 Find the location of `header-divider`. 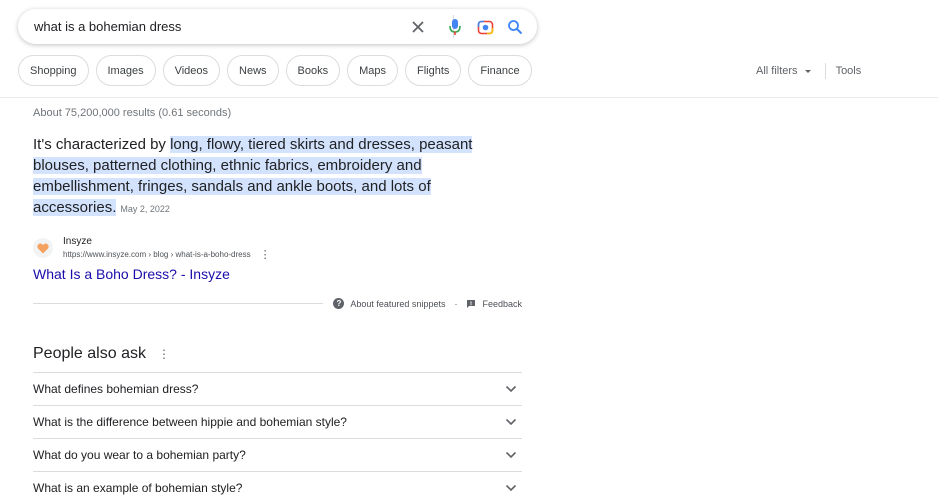

header-divider is located at coordinates (469, 97).